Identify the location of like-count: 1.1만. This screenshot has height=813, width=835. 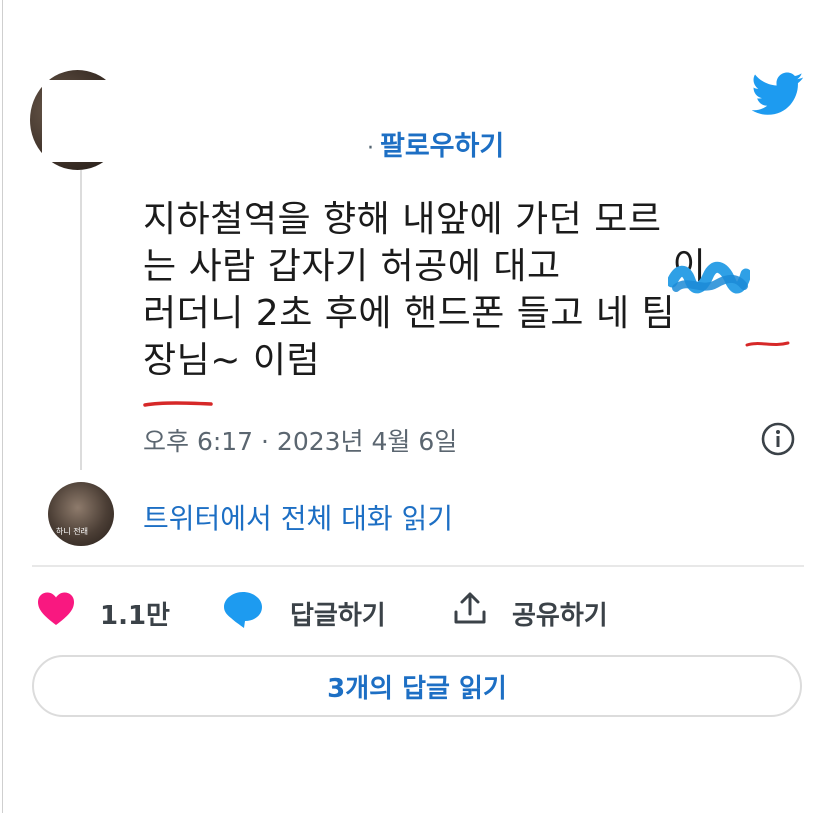
(135, 616).